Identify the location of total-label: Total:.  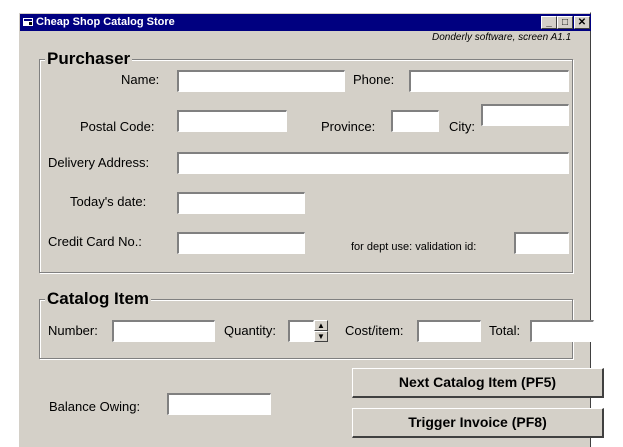
(505, 330).